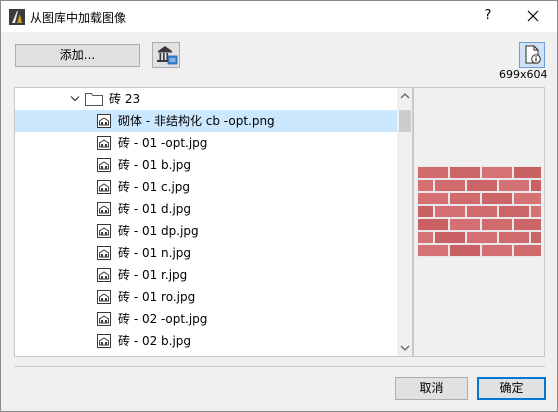 The image size is (558, 412). I want to click on folder-label: 砖 23, so click(125, 99).